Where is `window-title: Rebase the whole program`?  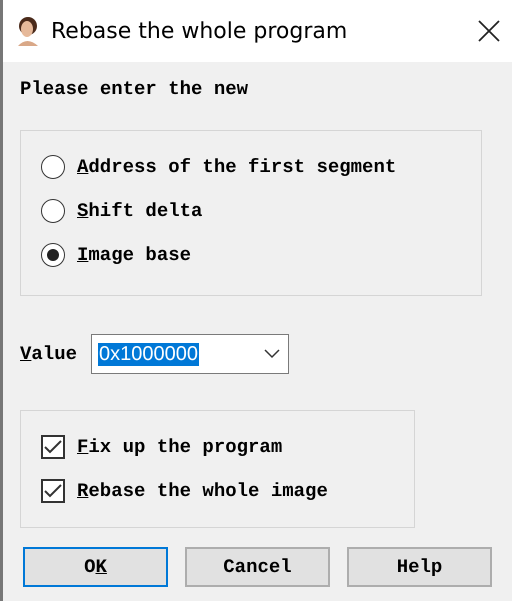
window-title: Rebase the whole program is located at coordinates (199, 31).